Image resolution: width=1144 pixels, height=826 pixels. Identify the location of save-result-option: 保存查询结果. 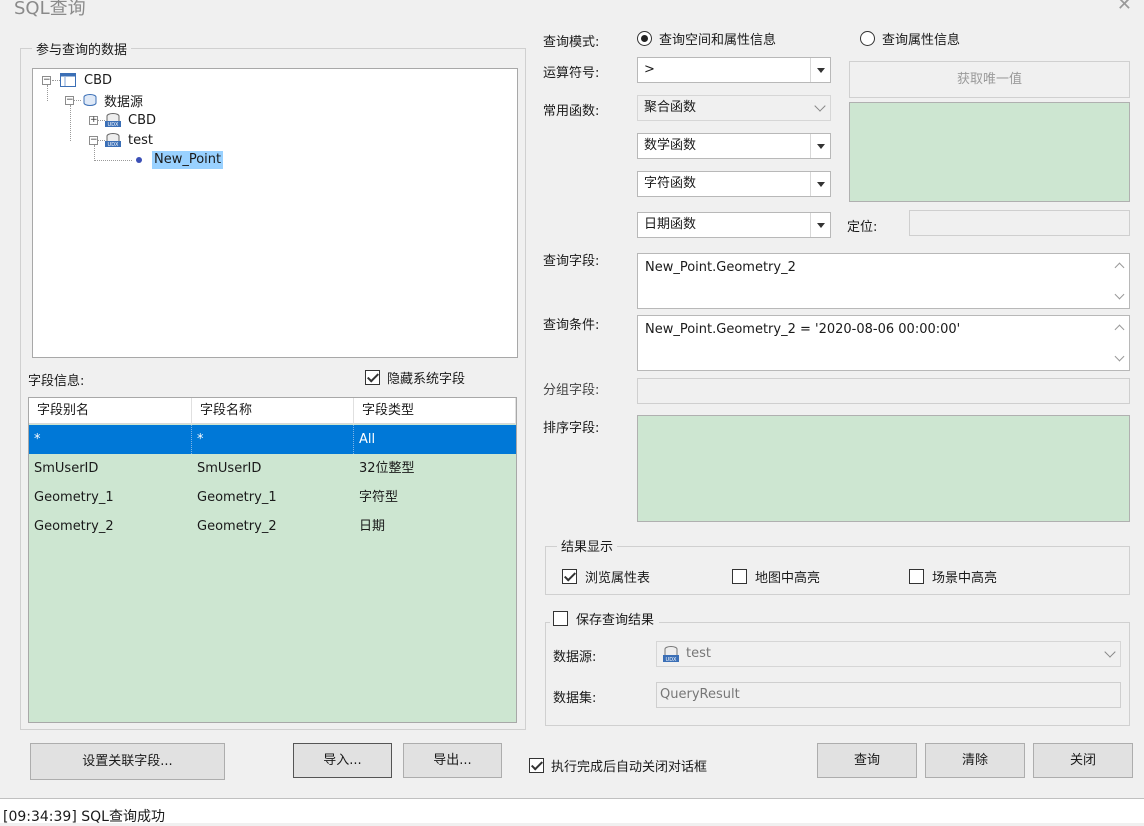
(605, 618).